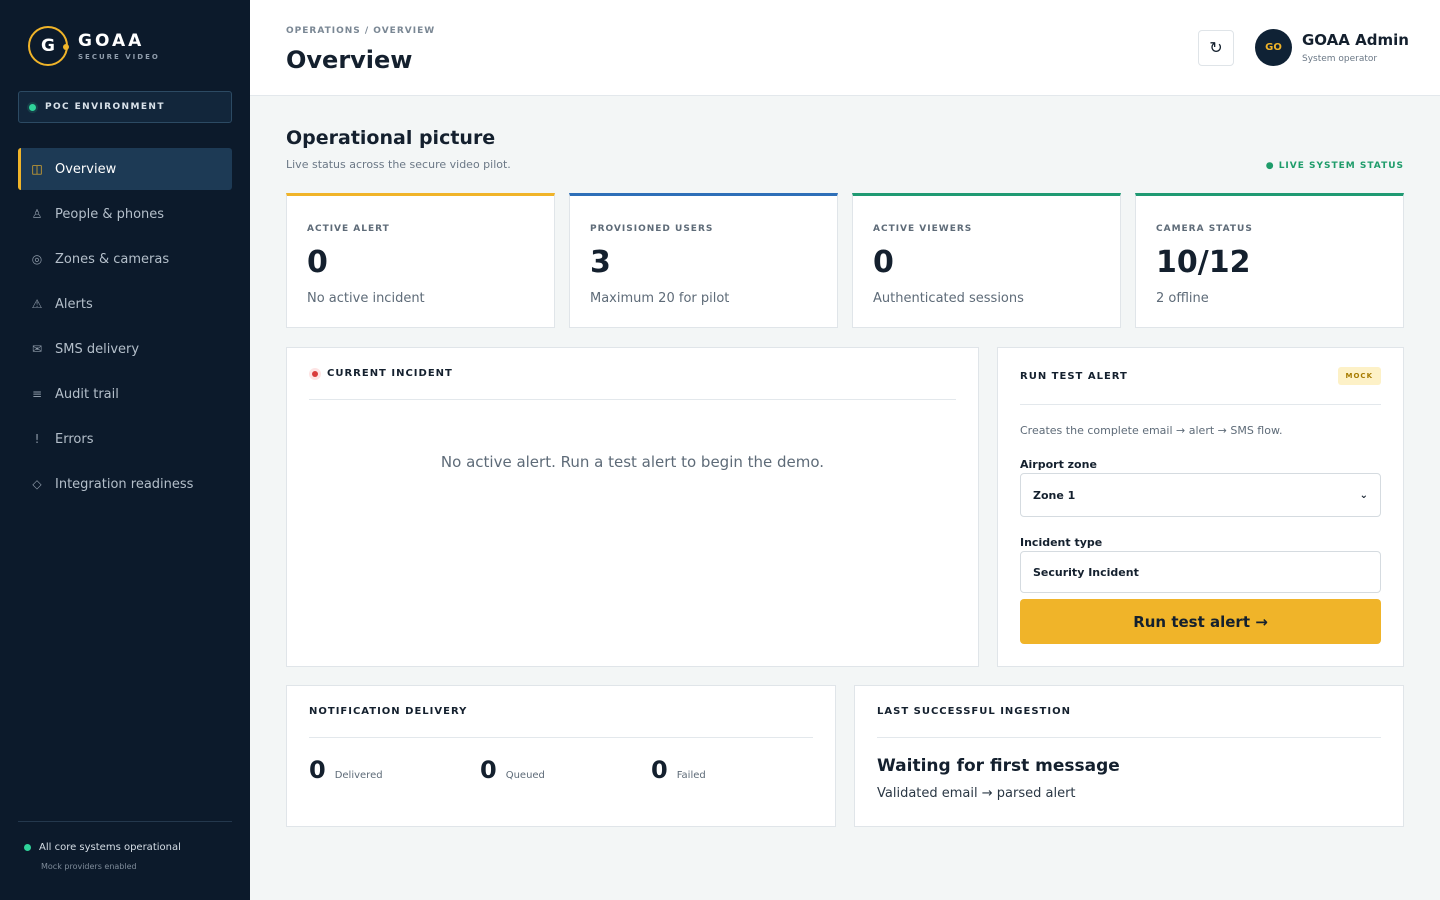  Describe the element at coordinates (512, 770) in the screenshot. I see `queued-stat: 0 Queued` at that location.